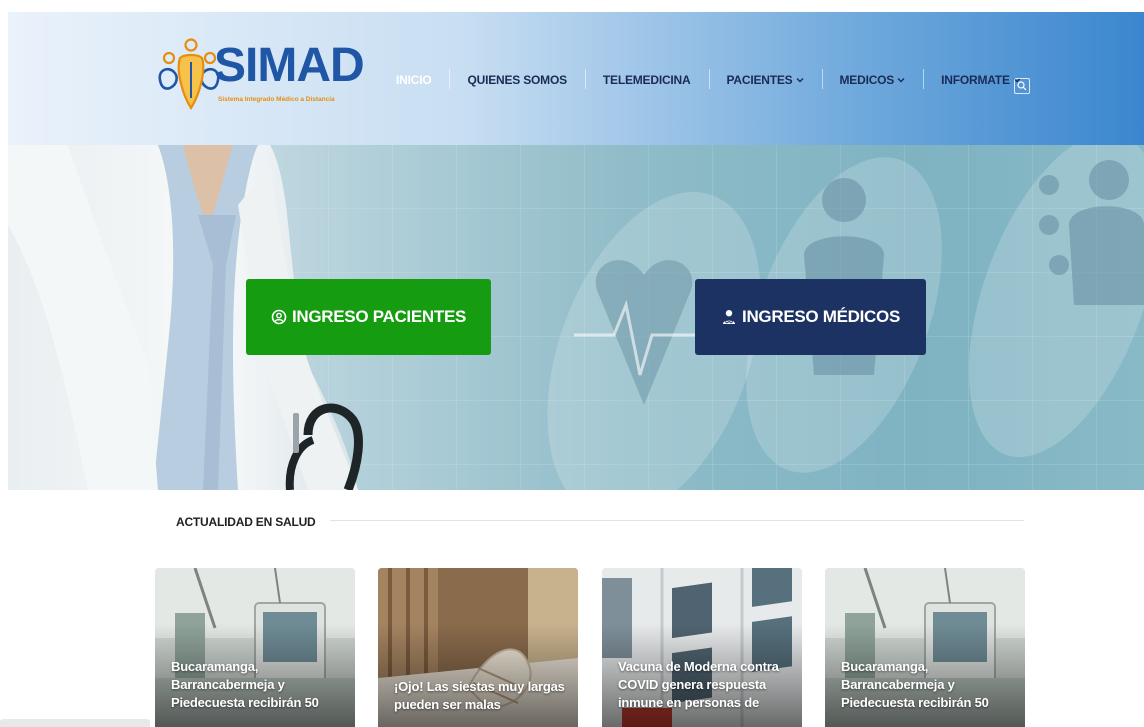 This screenshot has height=727, width=1144. Describe the element at coordinates (975, 80) in the screenshot. I see `nav-item-label: INFORMATE` at that location.